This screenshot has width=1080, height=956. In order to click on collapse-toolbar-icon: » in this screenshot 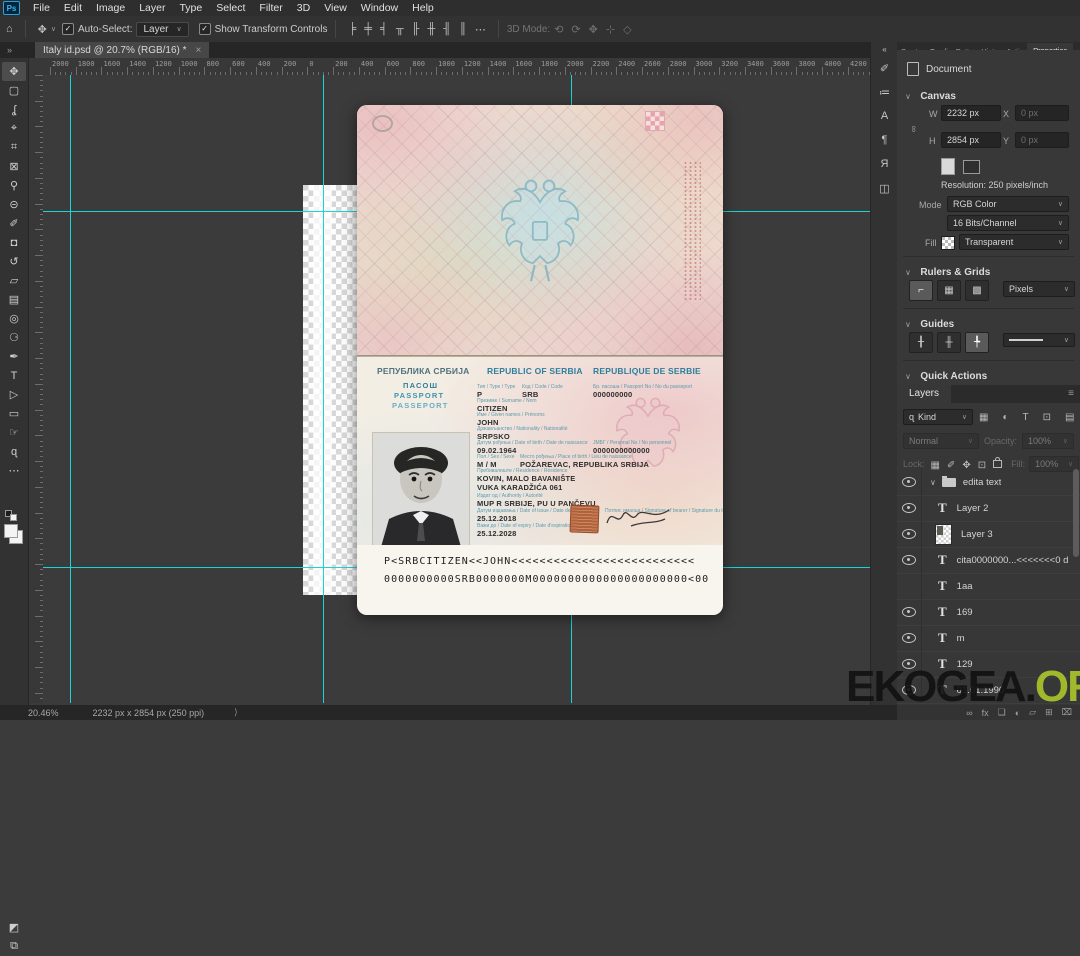, I will do `click(9, 50)`.